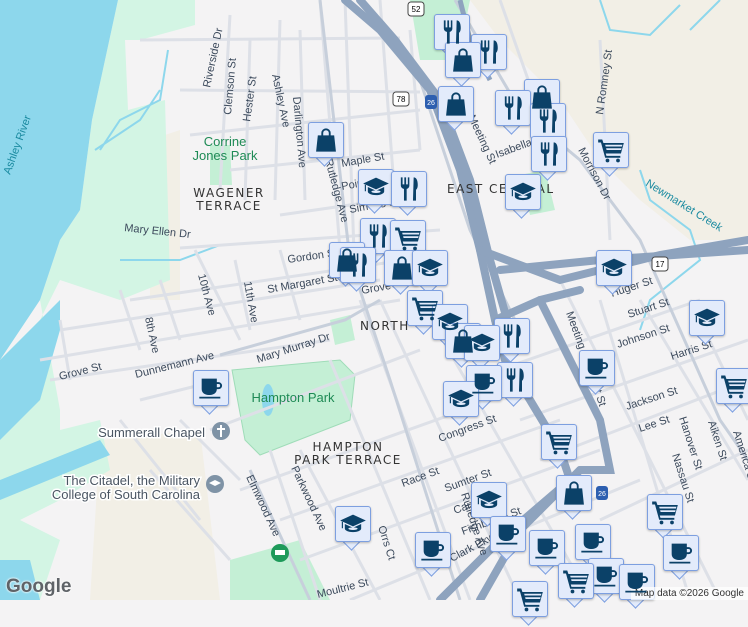 Image resolution: width=748 pixels, height=627 pixels. I want to click on svg-text: 78, so click(401, 99).